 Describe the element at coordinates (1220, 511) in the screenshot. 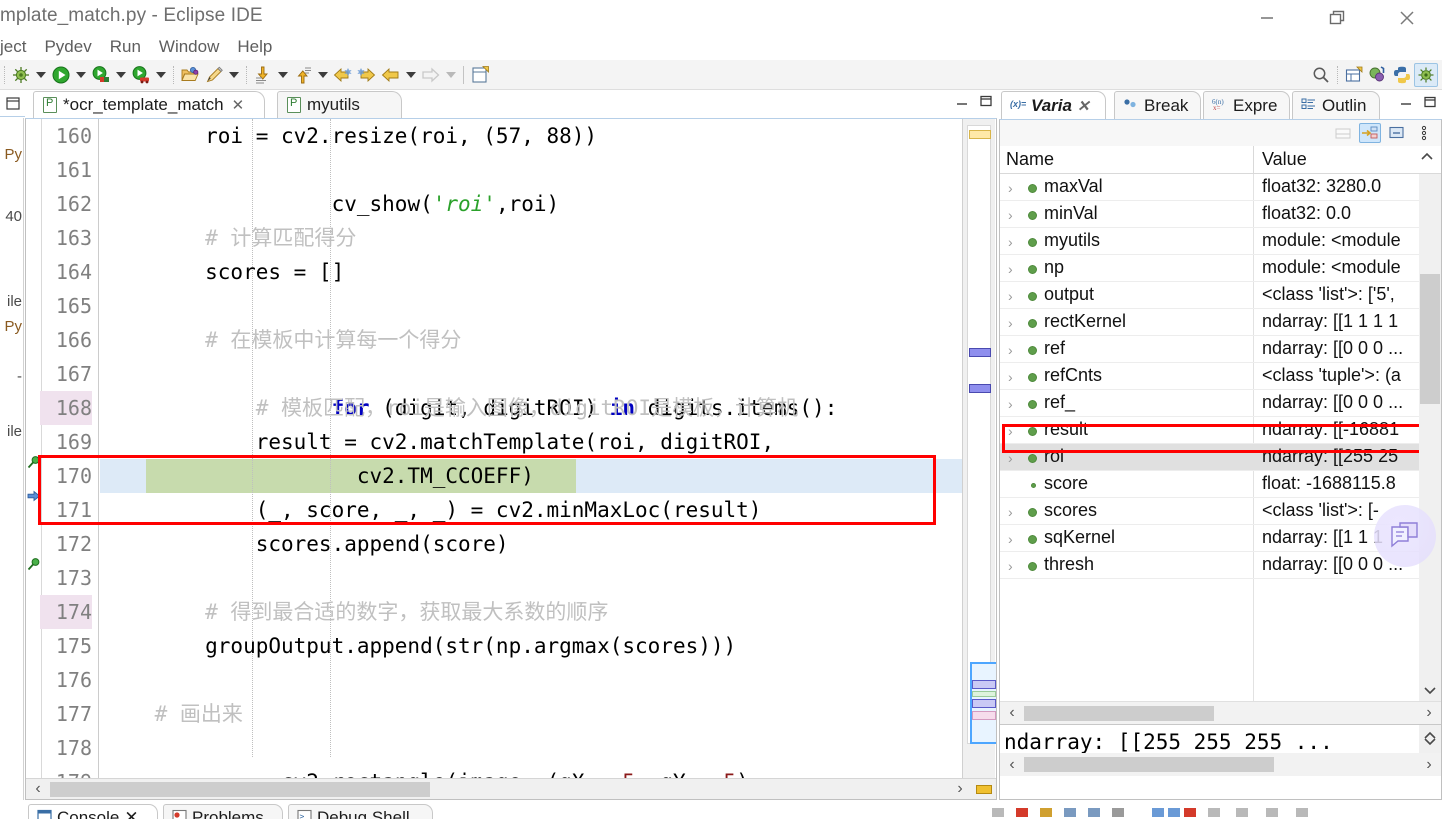

I see `table-row: › scores <class 'list'>: [-` at that location.